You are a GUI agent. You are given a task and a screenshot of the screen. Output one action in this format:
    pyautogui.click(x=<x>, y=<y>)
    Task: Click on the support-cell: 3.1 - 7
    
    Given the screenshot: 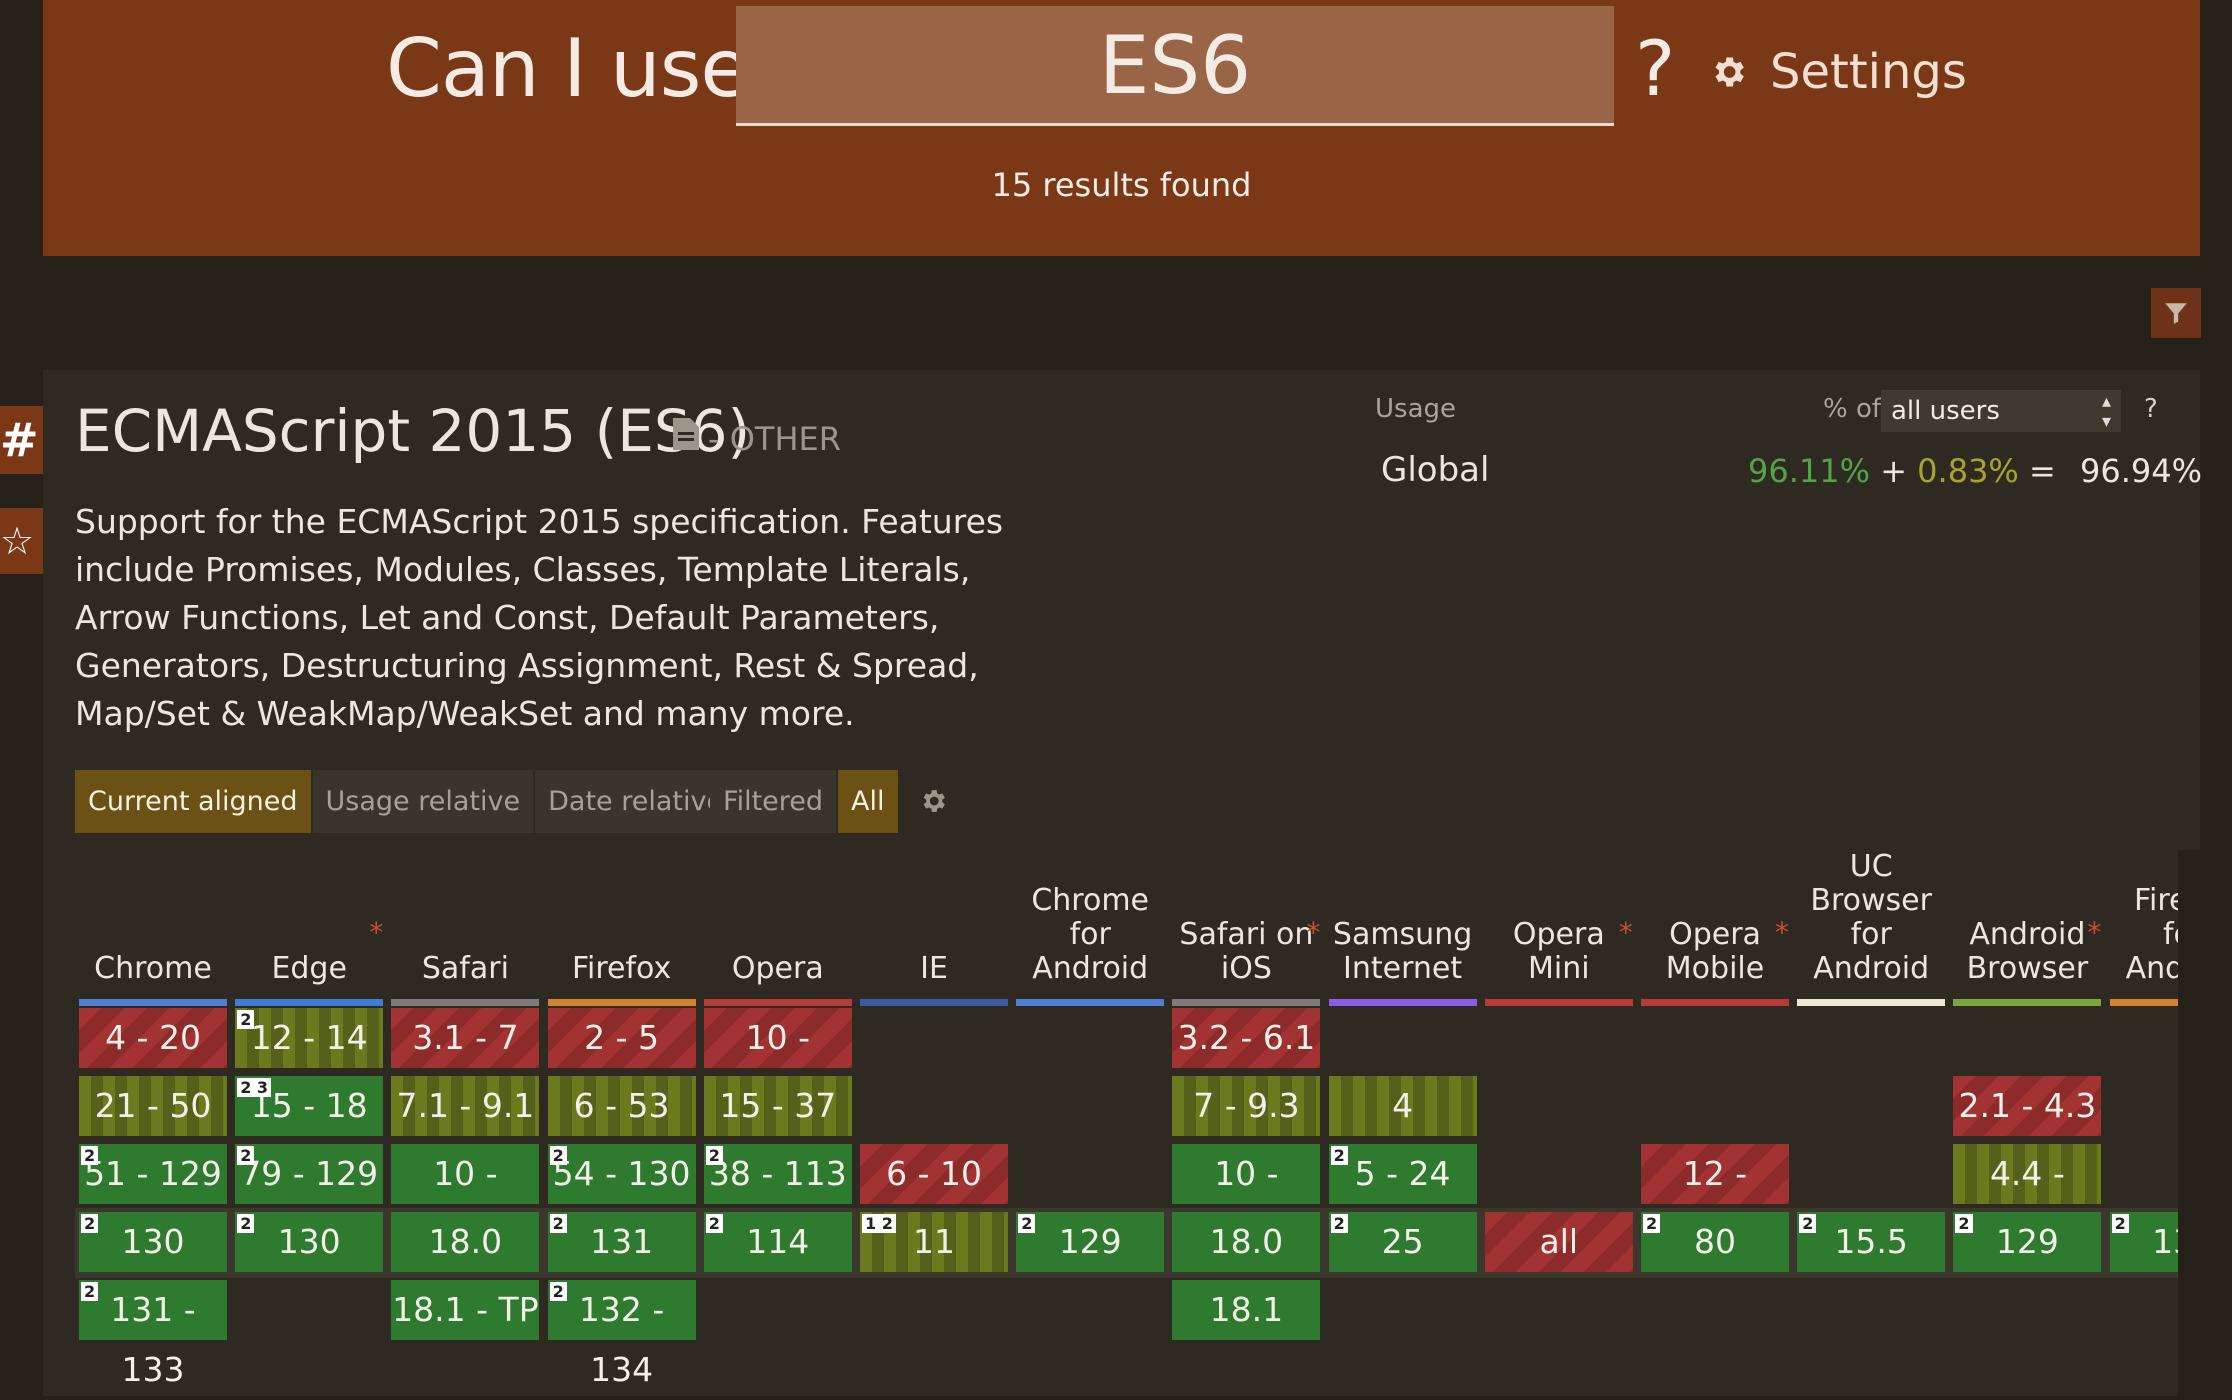 What is the action you would take?
    pyautogui.click(x=465, y=1038)
    